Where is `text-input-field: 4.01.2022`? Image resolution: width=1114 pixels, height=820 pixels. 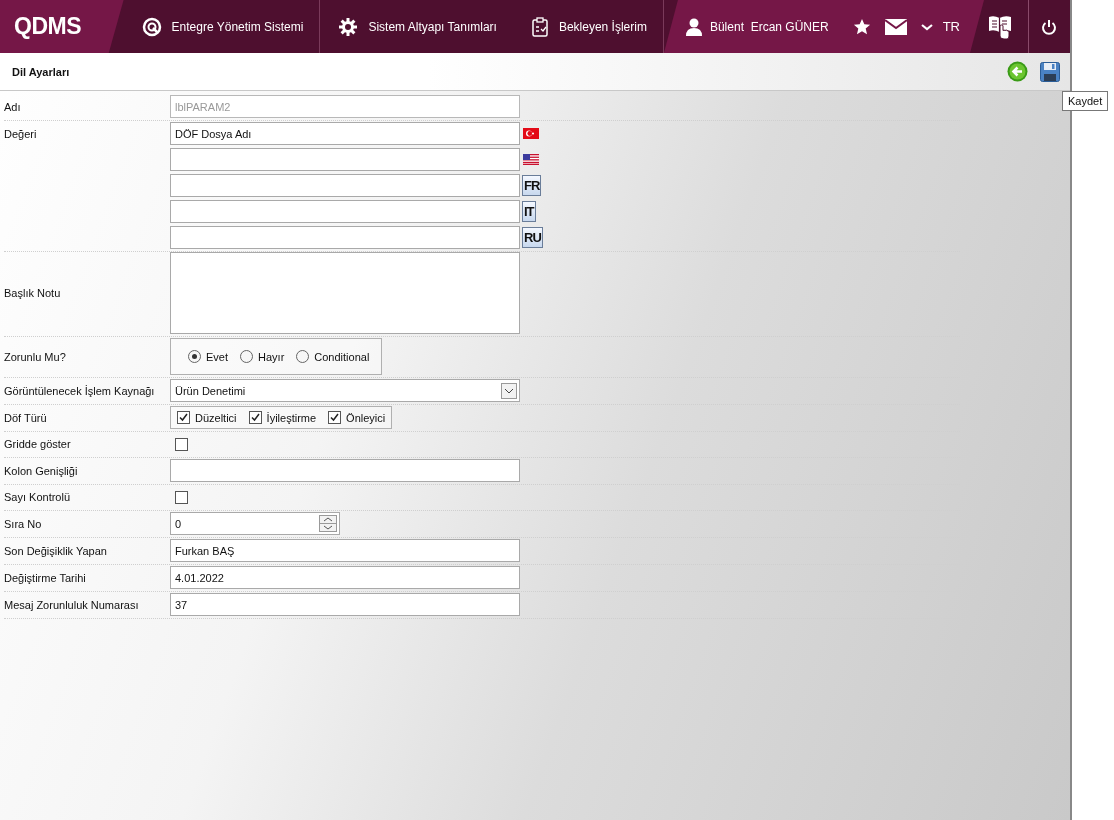
text-input-field: 4.01.2022 is located at coordinates (345, 577).